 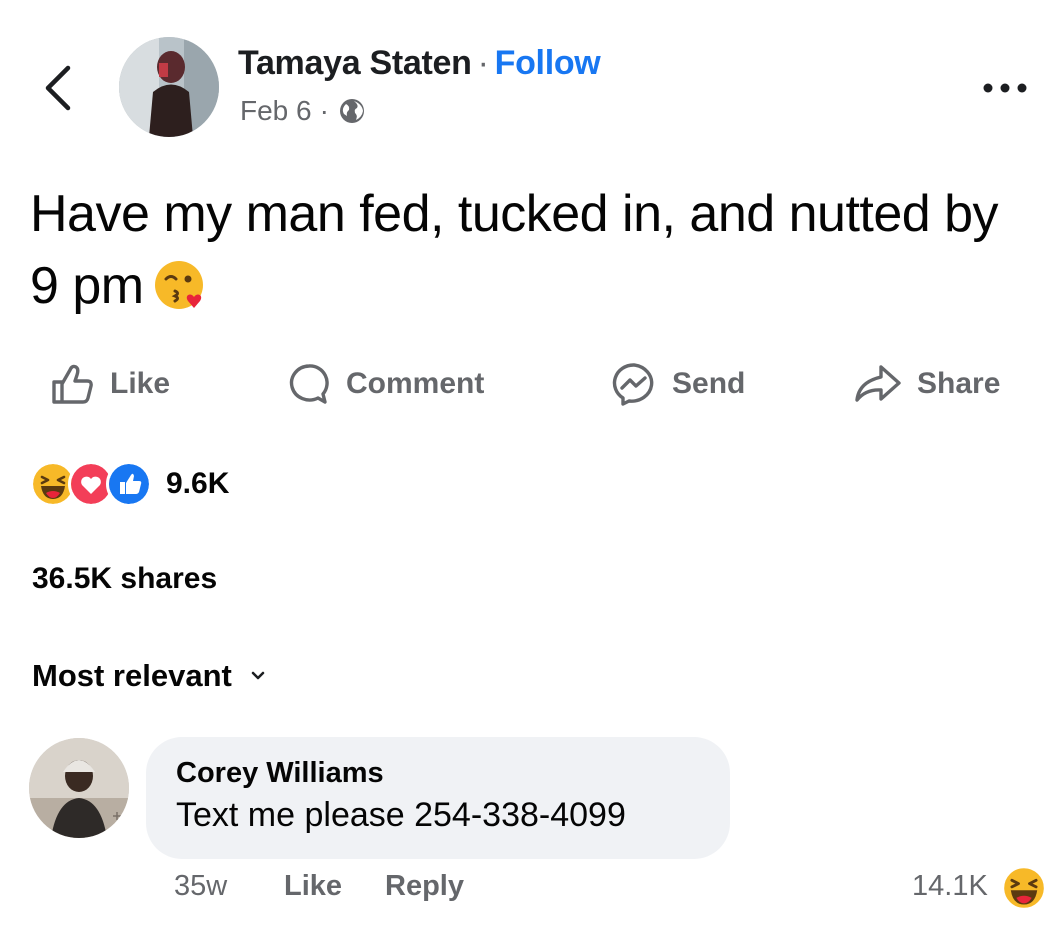 What do you see at coordinates (169, 87) in the screenshot?
I see `author-avatar` at bounding box center [169, 87].